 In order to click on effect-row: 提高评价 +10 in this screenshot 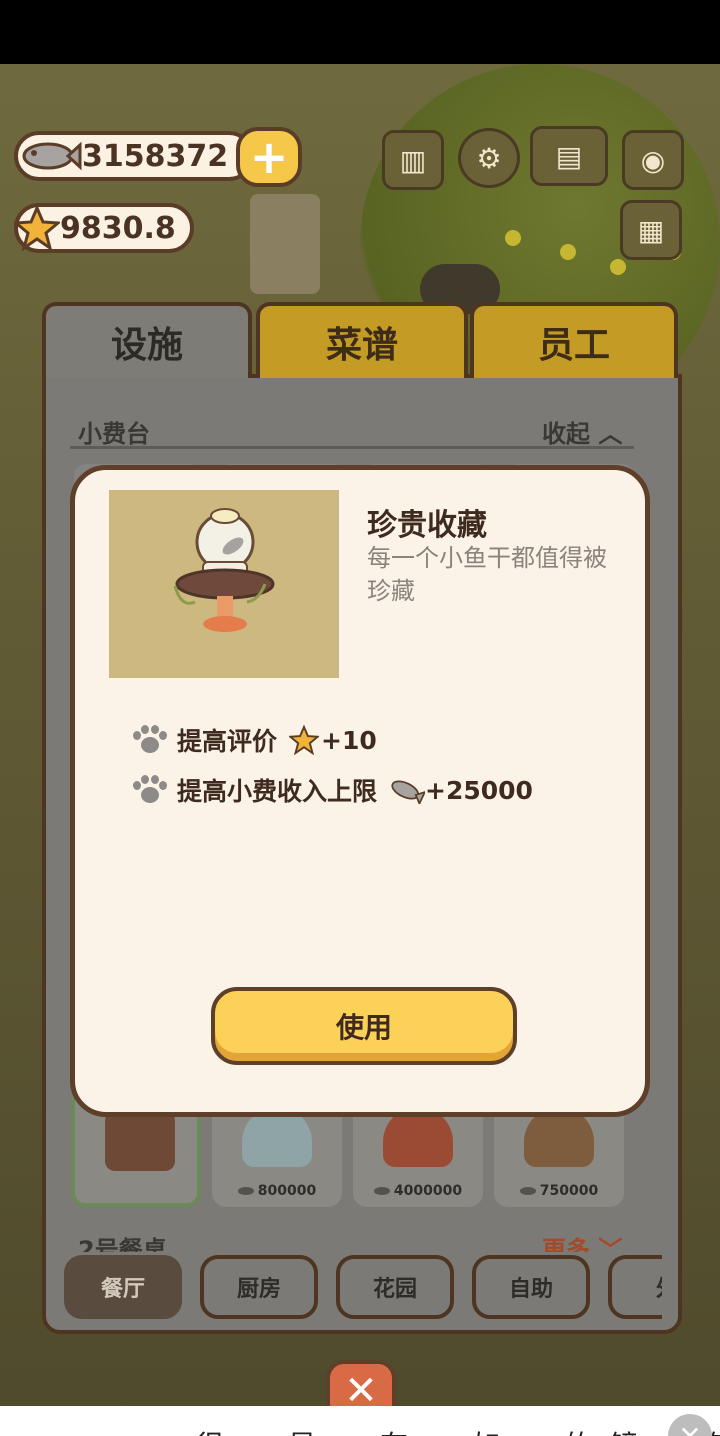, I will do `click(255, 740)`.